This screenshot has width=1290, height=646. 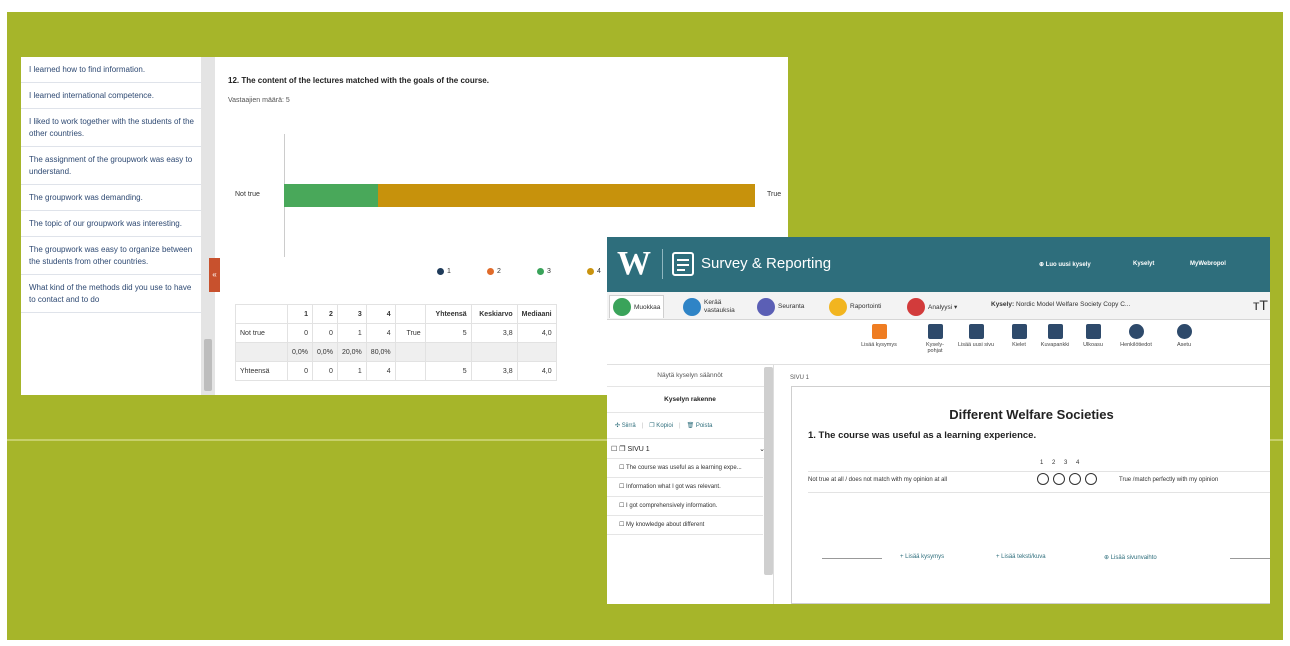 I want to click on legend-dot, so click(x=440, y=271).